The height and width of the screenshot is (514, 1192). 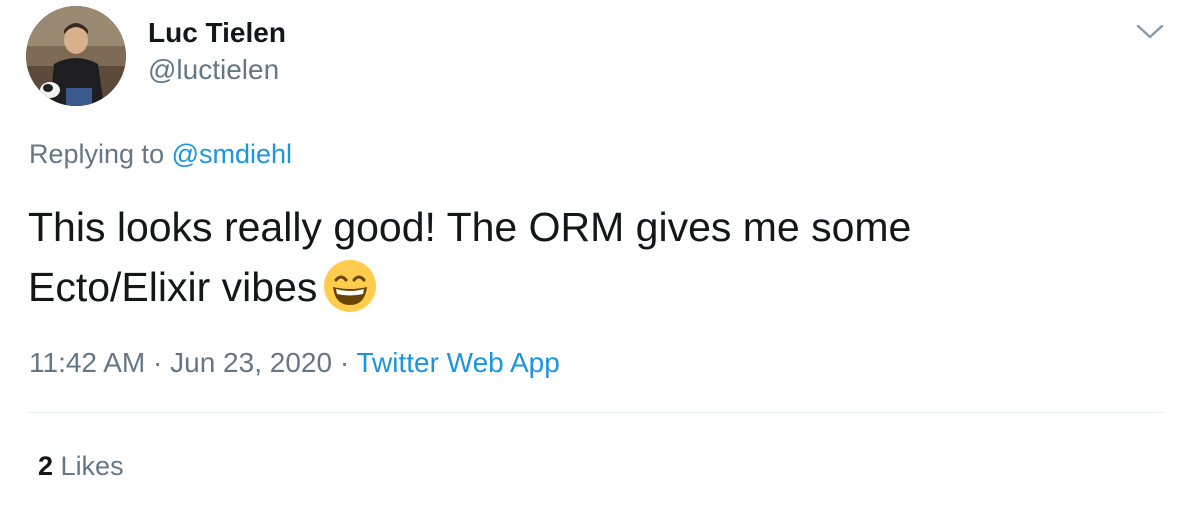 I want to click on tweet-time: 11:42 AM, so click(x=87, y=362).